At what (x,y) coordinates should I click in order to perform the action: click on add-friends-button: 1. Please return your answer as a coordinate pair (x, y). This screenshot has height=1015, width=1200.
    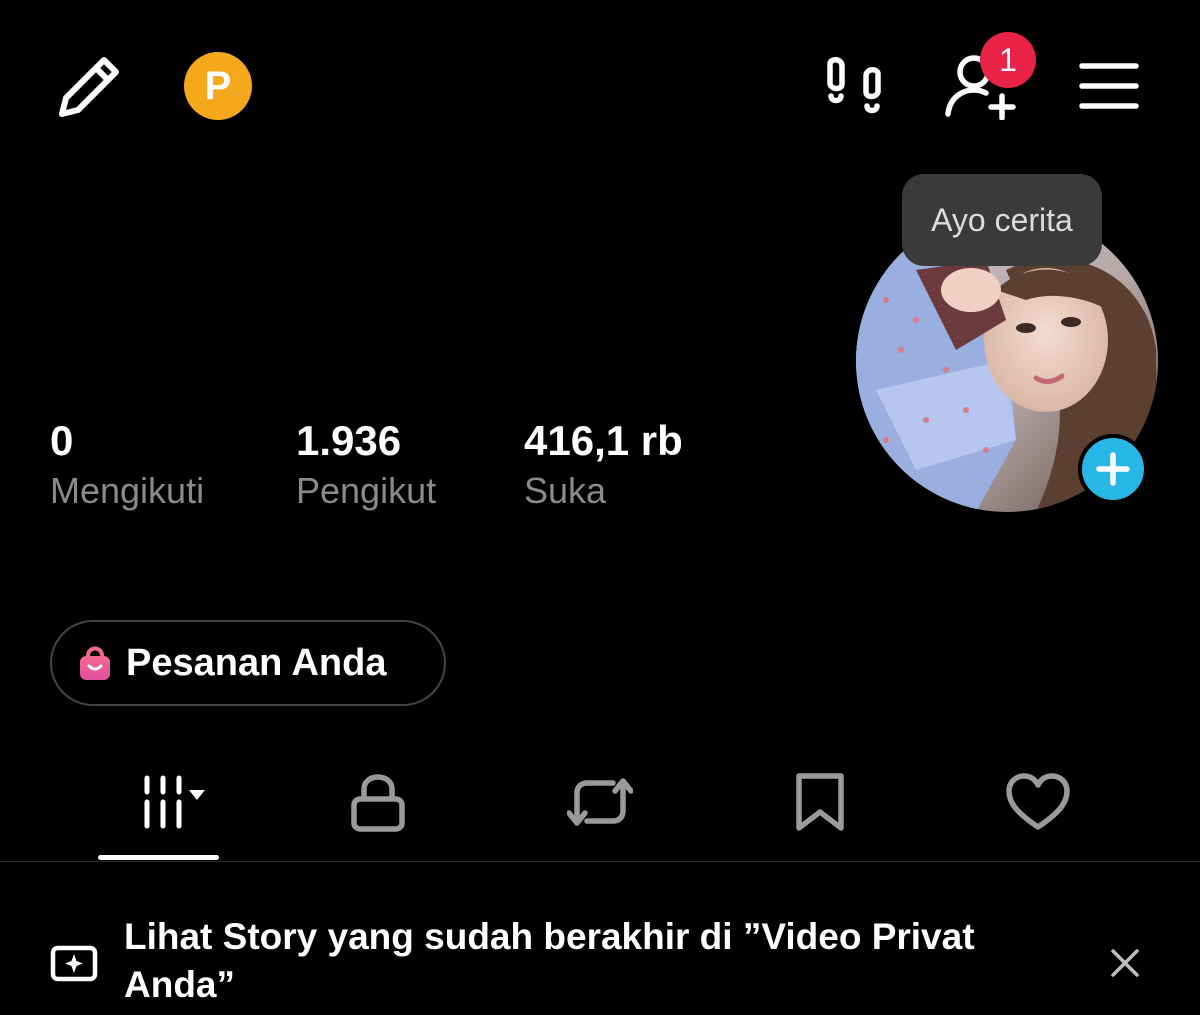
    Looking at the image, I should click on (990, 76).